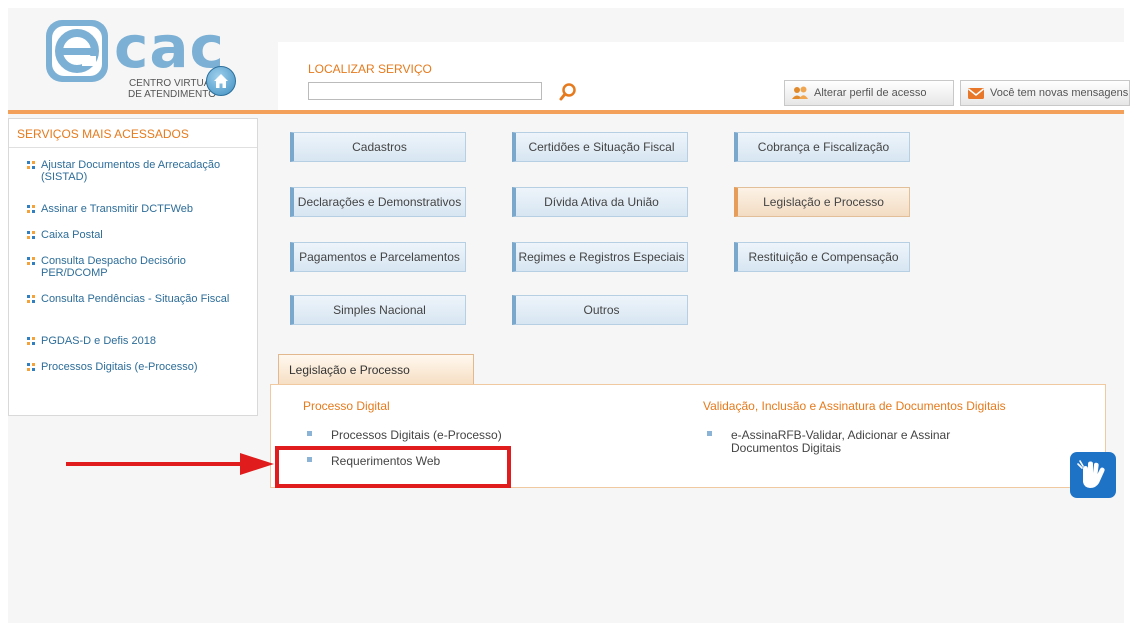  I want to click on ecac-logo: cac CENTRO VIRTUAL DE ATENDIMENTO, so click(139, 58).